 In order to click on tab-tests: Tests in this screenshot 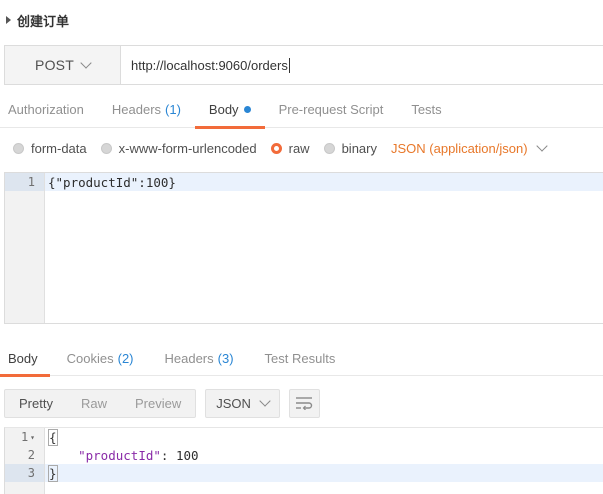, I will do `click(426, 110)`.